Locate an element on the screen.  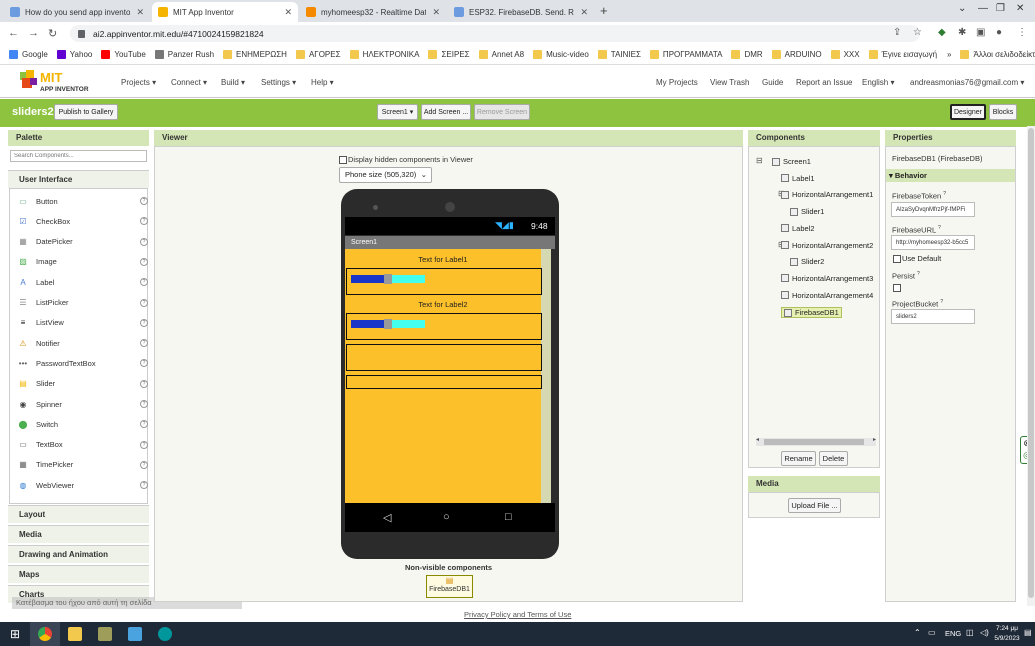
page-scrollbar is located at coordinates (1031, 366).